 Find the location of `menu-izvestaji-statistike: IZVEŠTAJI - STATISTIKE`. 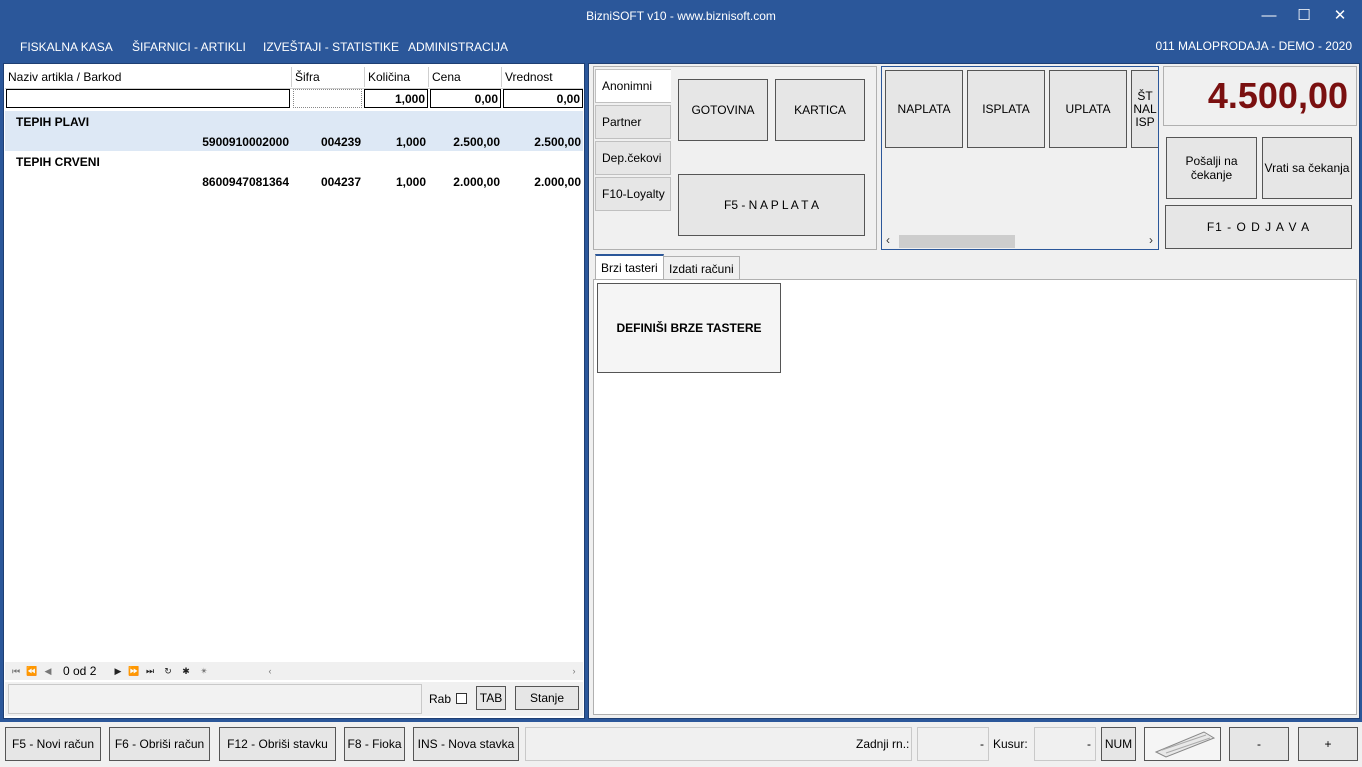

menu-izvestaji-statistike: IZVEŠTAJI - STATISTIKE is located at coordinates (331, 47).